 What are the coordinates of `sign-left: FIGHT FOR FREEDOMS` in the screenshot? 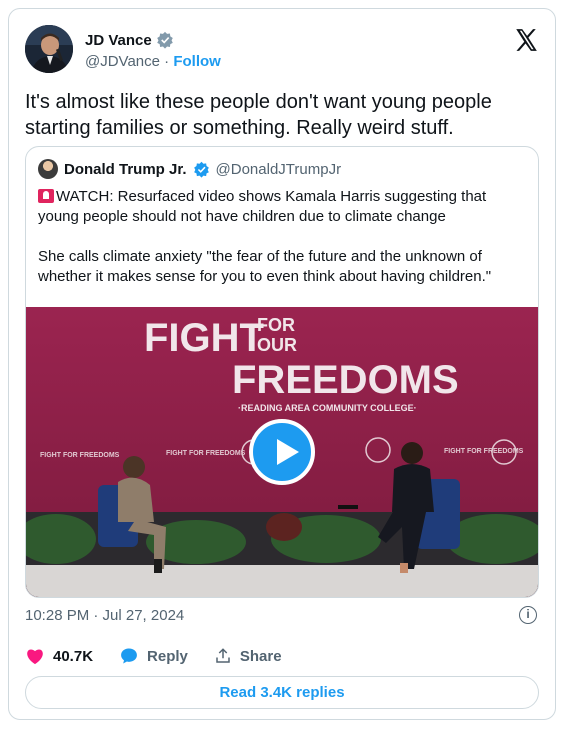 It's located at (80, 455).